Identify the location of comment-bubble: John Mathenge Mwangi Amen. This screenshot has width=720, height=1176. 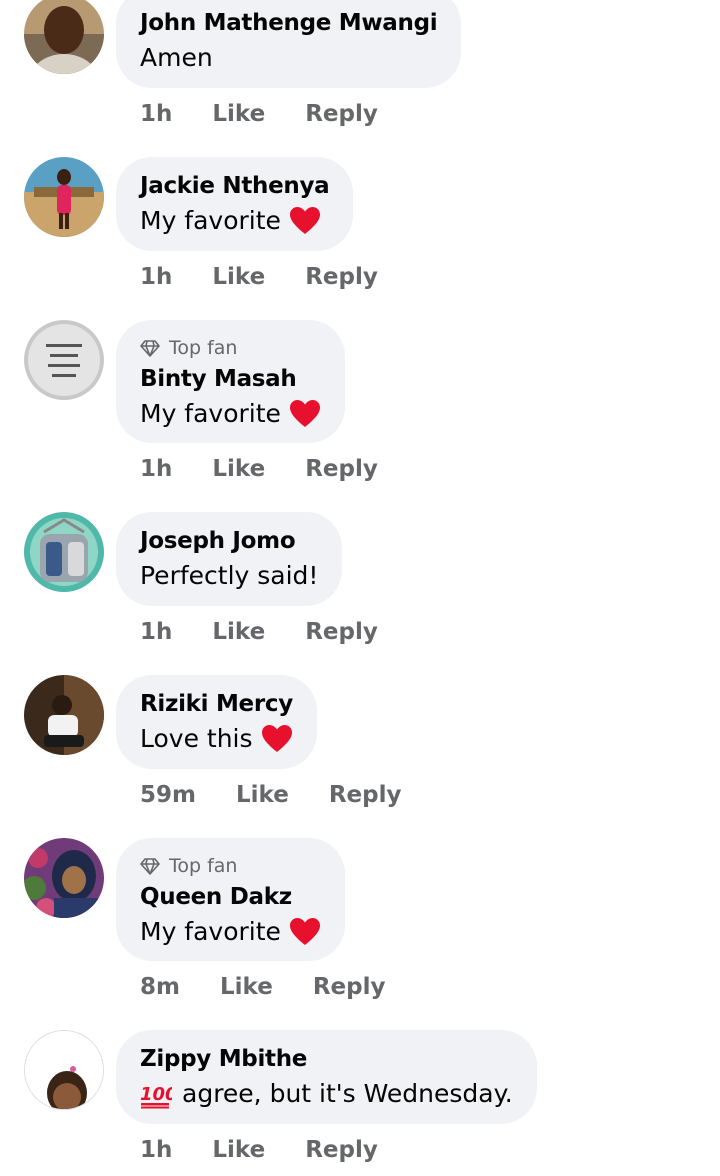
(289, 44).